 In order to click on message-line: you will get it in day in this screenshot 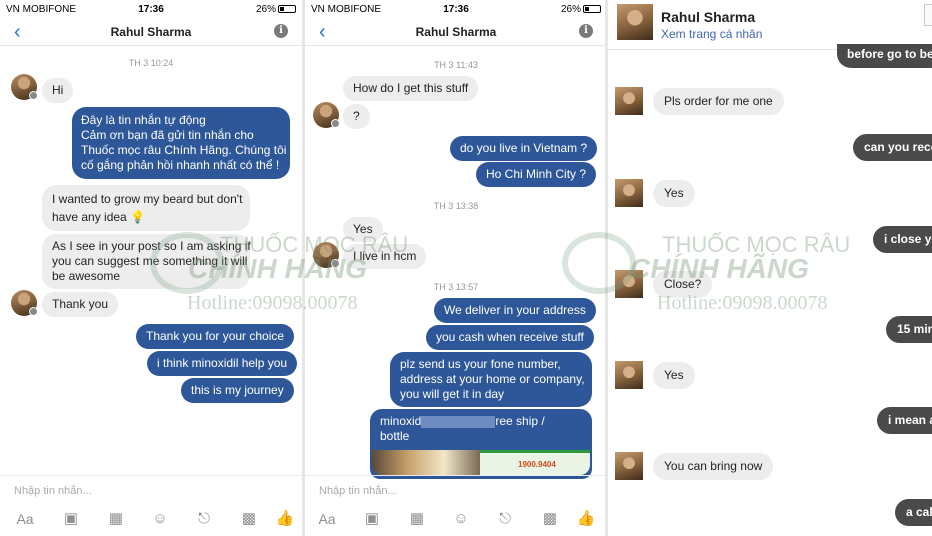, I will do `click(452, 394)`.